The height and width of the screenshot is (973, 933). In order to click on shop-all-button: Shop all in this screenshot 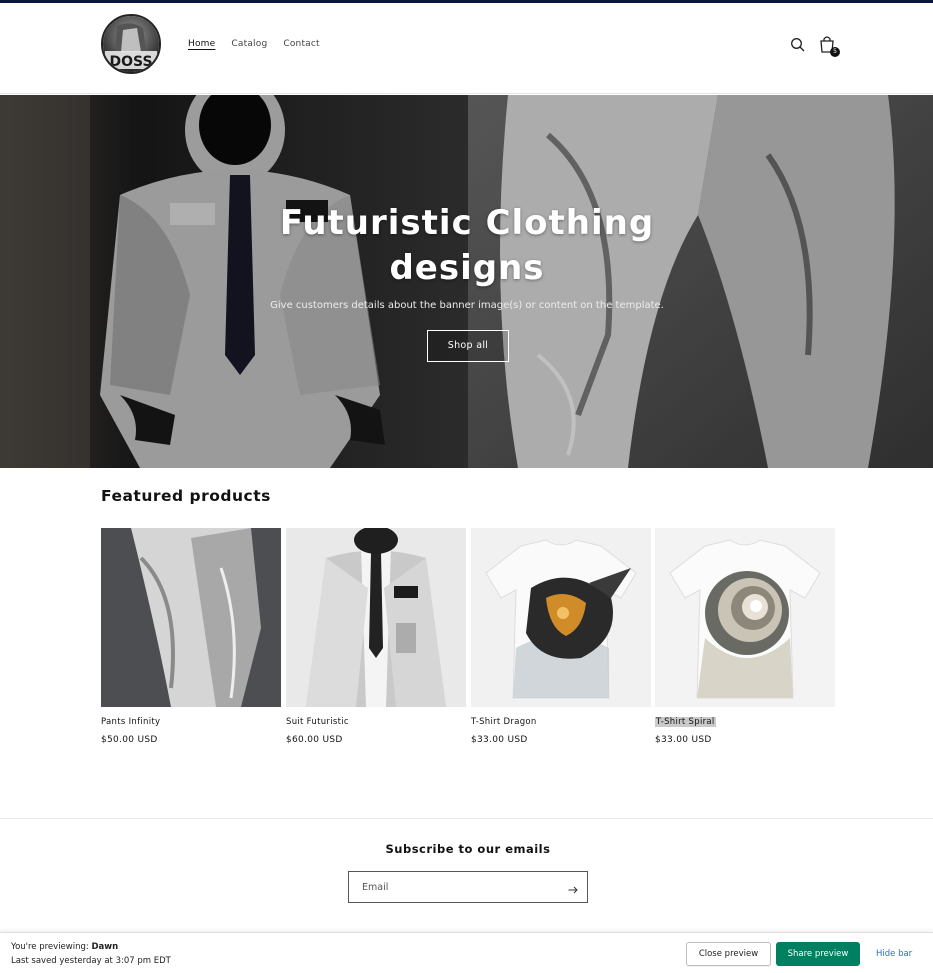, I will do `click(468, 346)`.